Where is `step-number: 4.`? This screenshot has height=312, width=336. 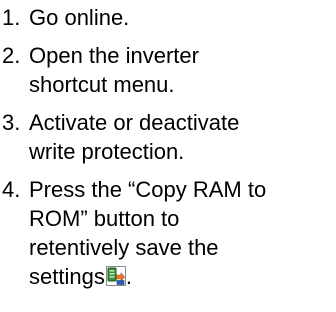
step-number: 4. is located at coordinates (11, 189).